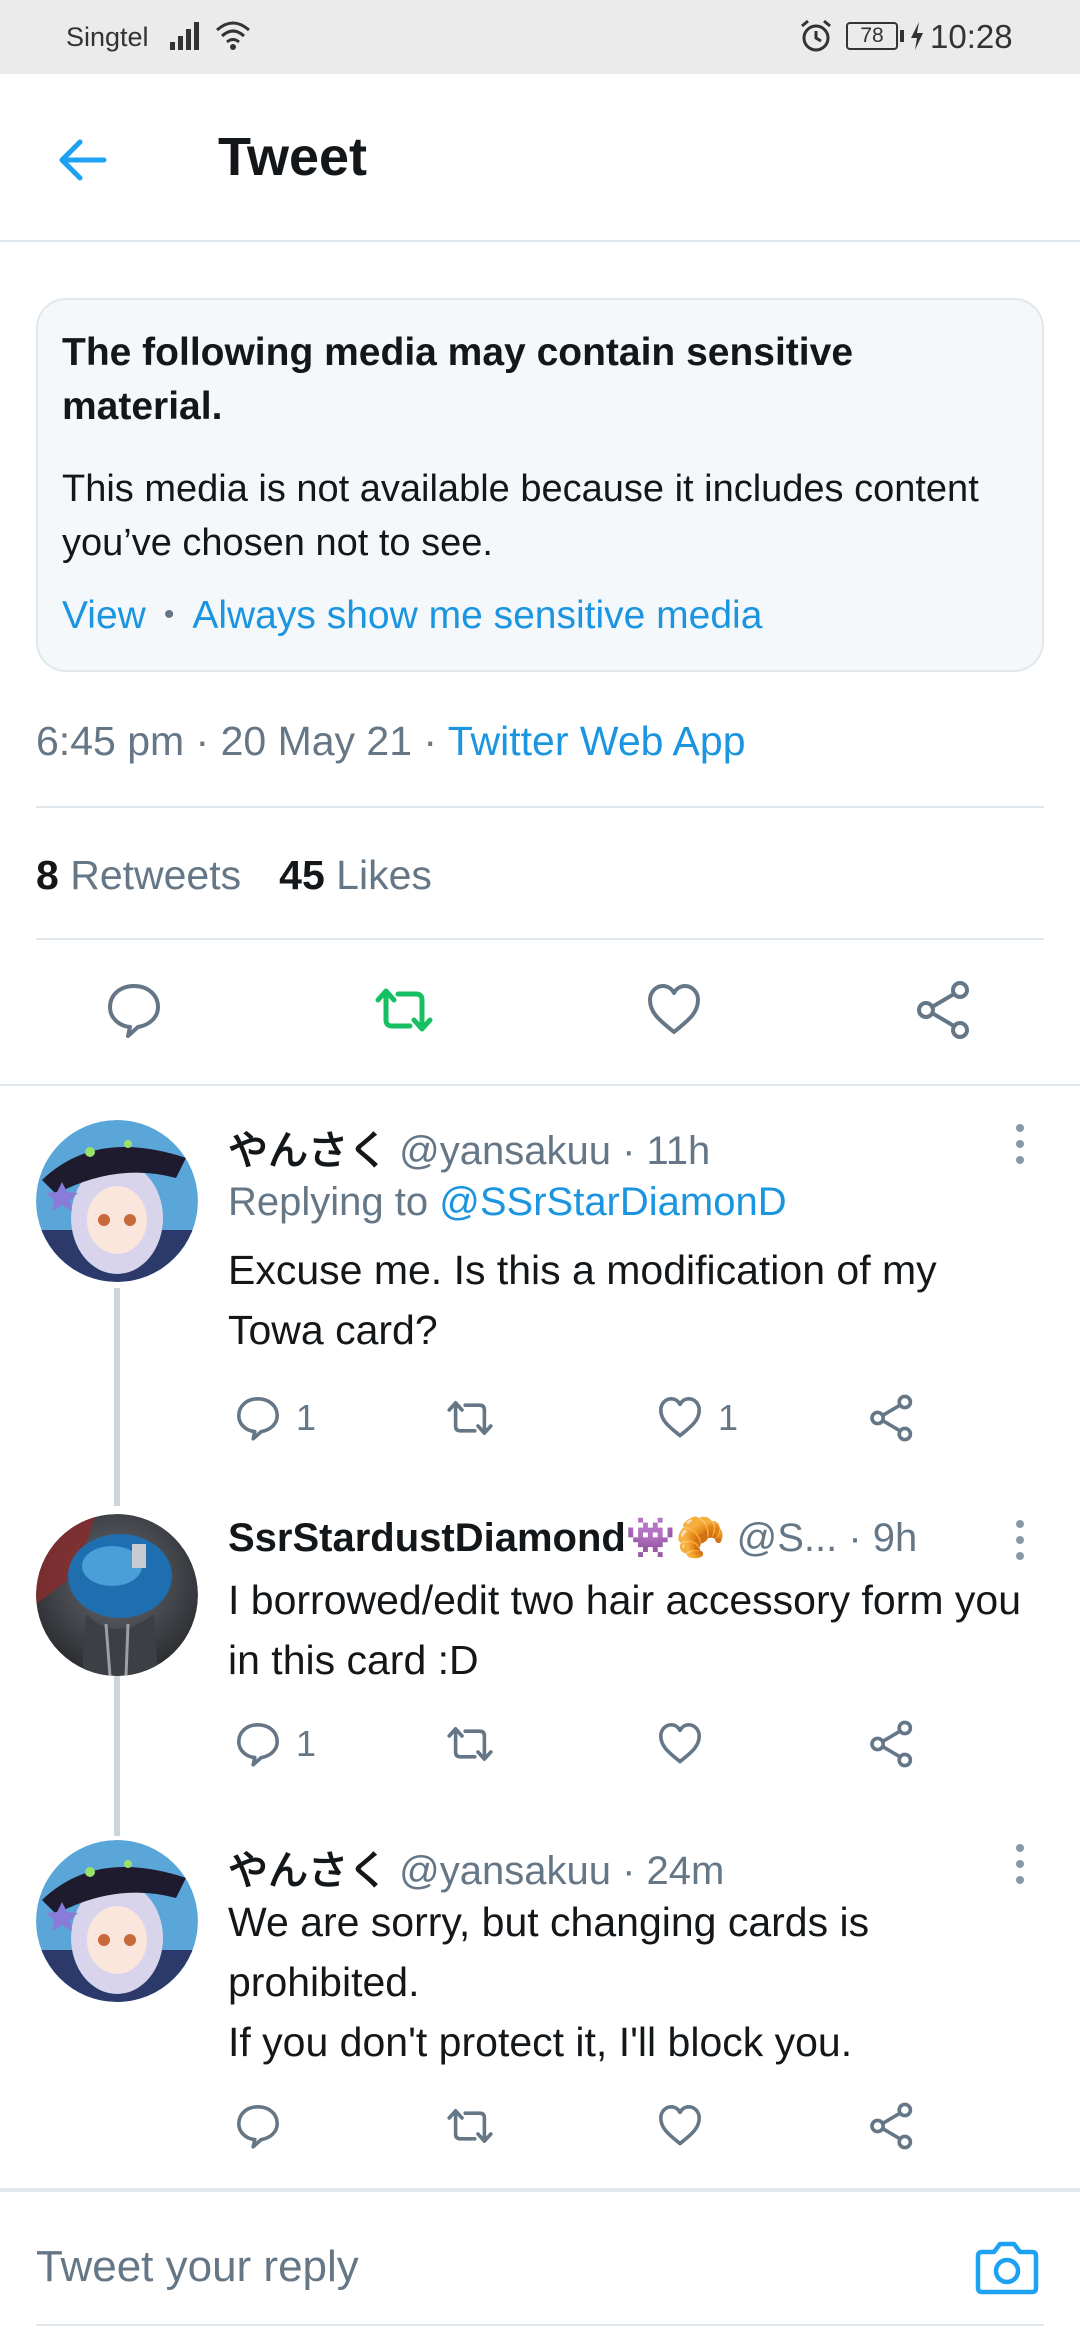 The height and width of the screenshot is (2340, 1080). What do you see at coordinates (384, 875) in the screenshot?
I see `likes-label: Likes` at bounding box center [384, 875].